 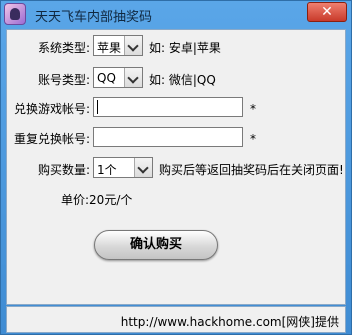 What do you see at coordinates (64, 48) in the screenshot?
I see `system-type-label: 系统类型:` at bounding box center [64, 48].